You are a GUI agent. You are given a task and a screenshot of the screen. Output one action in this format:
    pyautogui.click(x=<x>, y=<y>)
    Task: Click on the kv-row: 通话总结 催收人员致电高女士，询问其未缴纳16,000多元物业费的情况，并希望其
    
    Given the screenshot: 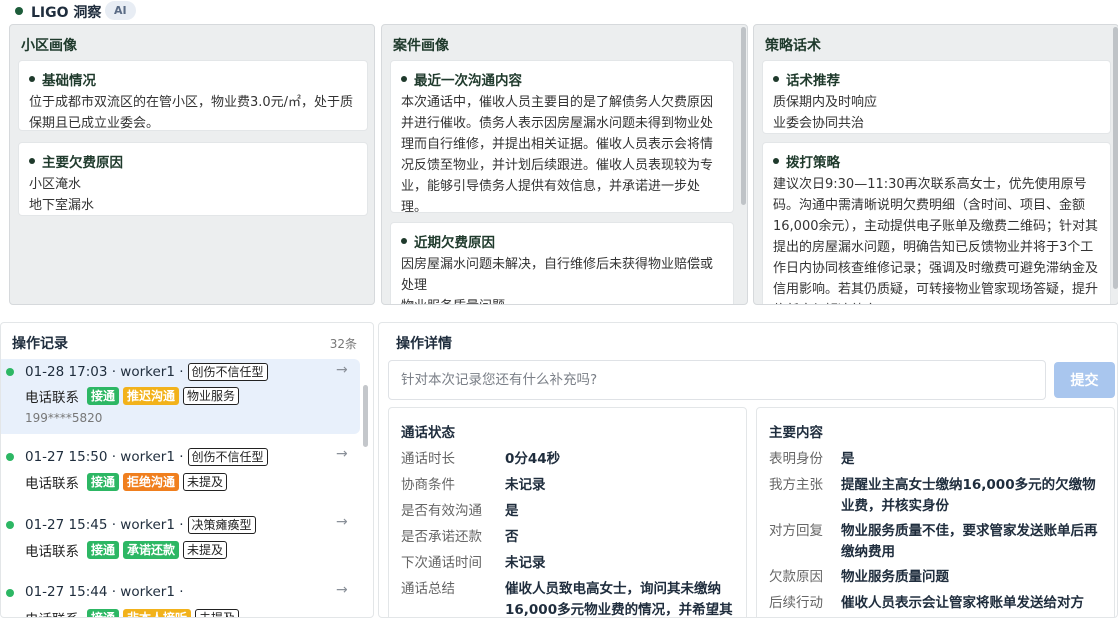 What is the action you would take?
    pyautogui.click(x=567, y=599)
    